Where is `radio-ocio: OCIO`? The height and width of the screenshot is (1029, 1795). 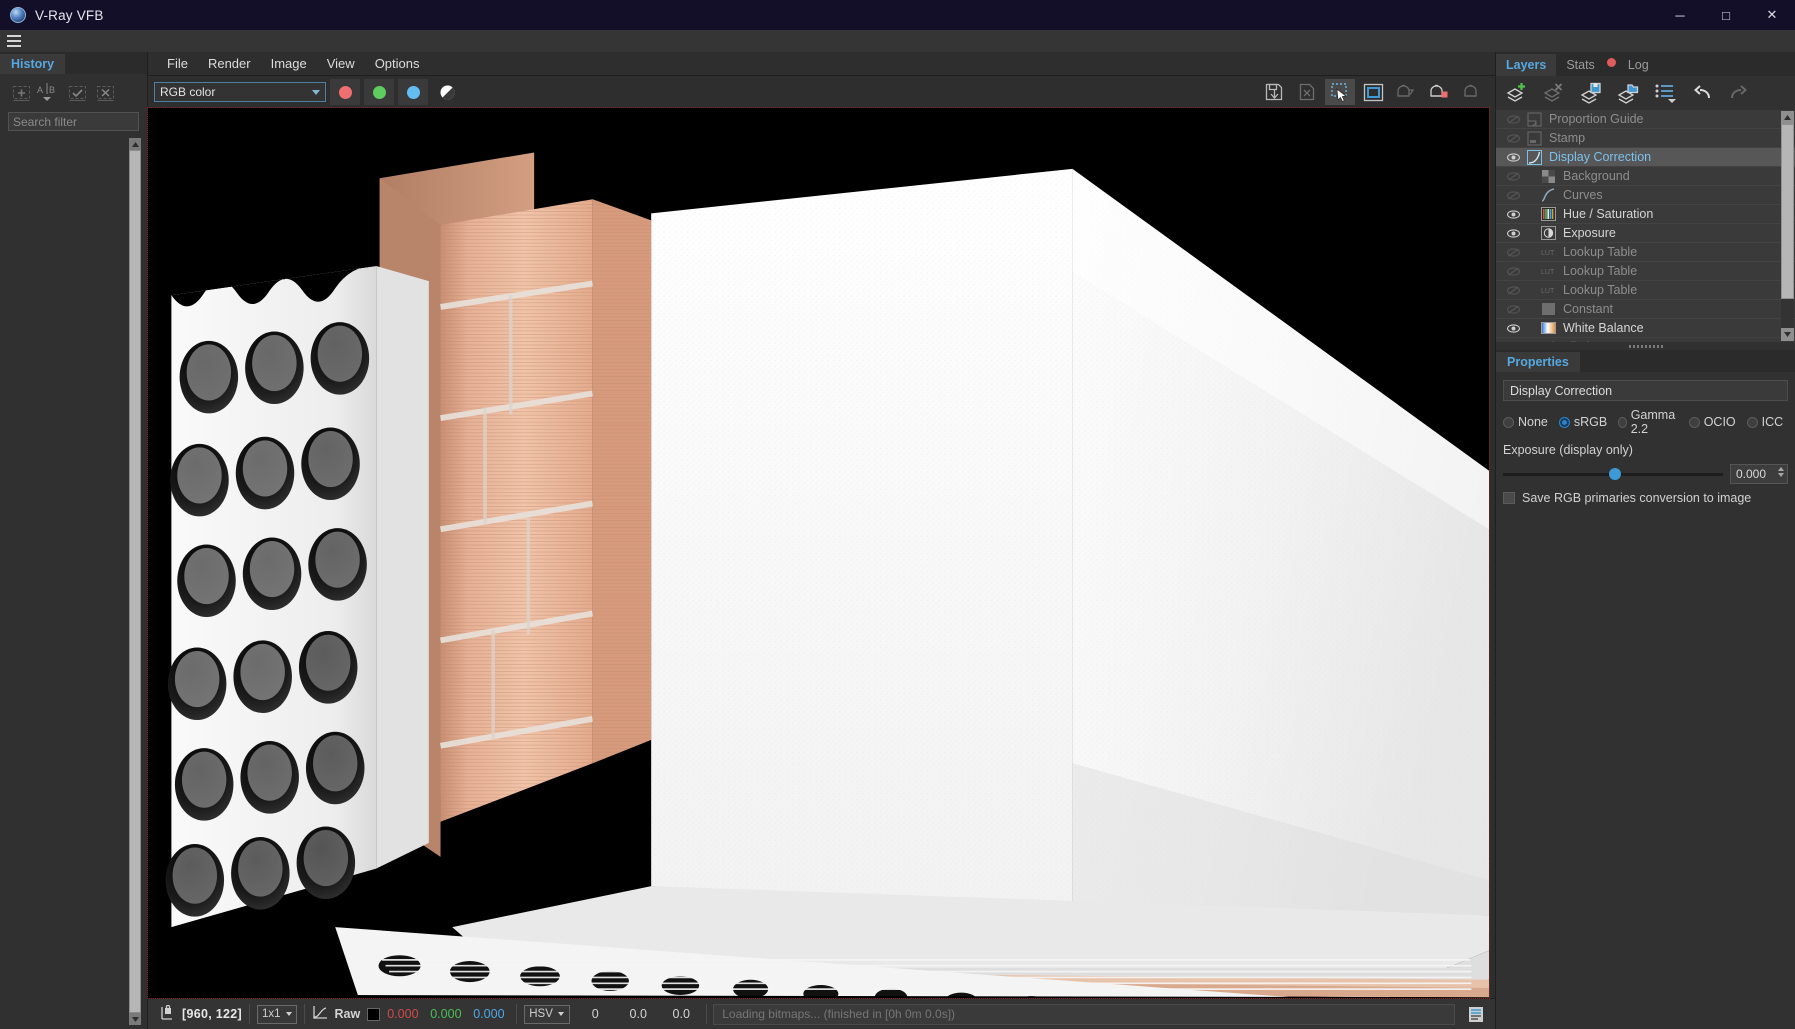
radio-ocio: OCIO is located at coordinates (1712, 422).